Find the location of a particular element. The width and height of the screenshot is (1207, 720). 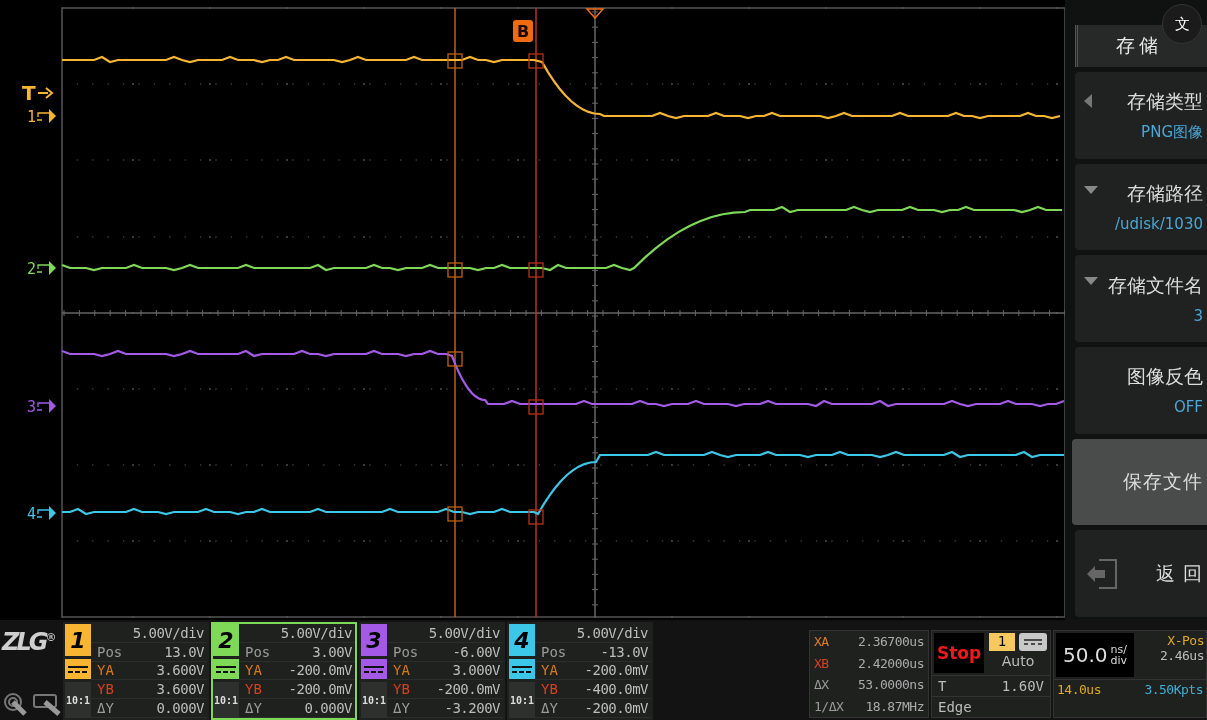

readout-label: ΔX is located at coordinates (821, 685).